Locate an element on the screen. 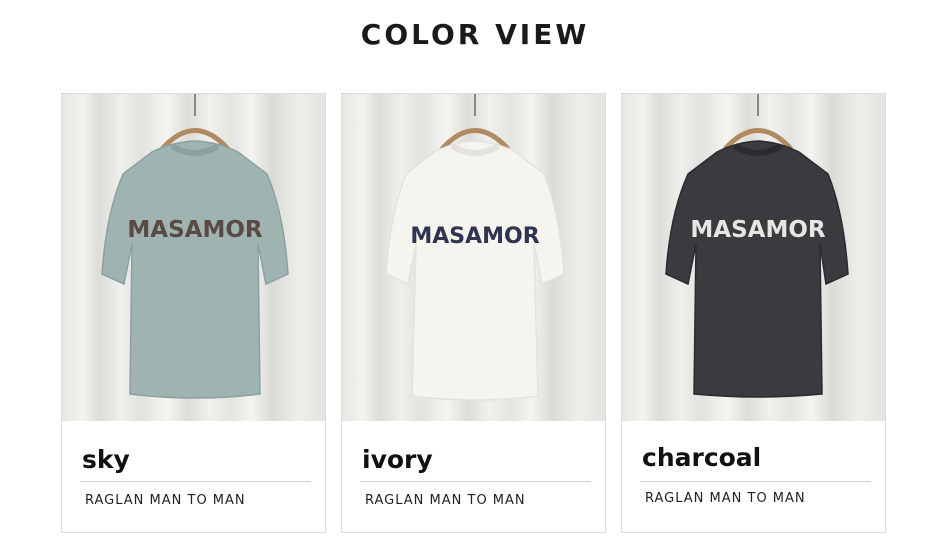 Image resolution: width=950 pixels, height=546 pixels. color-name: sky is located at coordinates (106, 459).